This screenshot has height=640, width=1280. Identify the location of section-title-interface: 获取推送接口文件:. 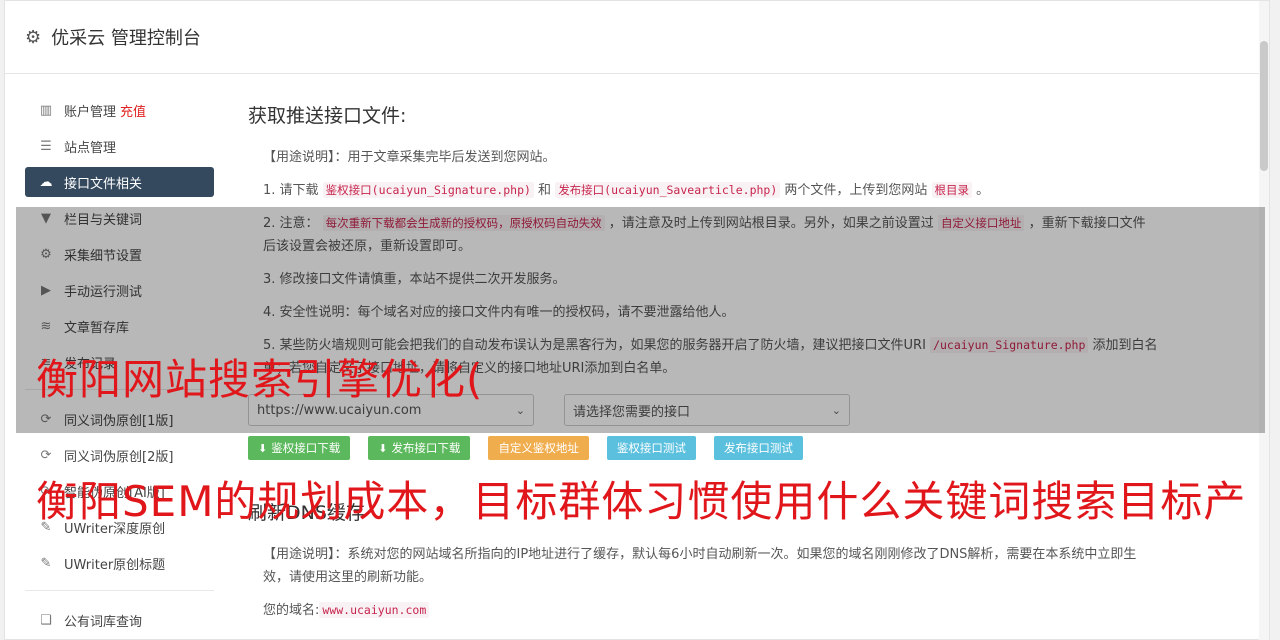
(327, 116).